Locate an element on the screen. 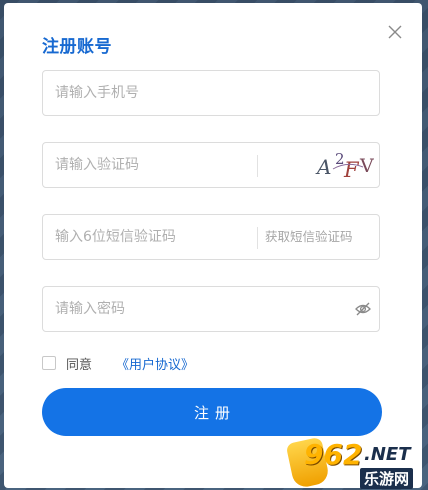 Image resolution: width=428 pixels, height=490 pixels. dialog-title: 注册账号 is located at coordinates (77, 47).